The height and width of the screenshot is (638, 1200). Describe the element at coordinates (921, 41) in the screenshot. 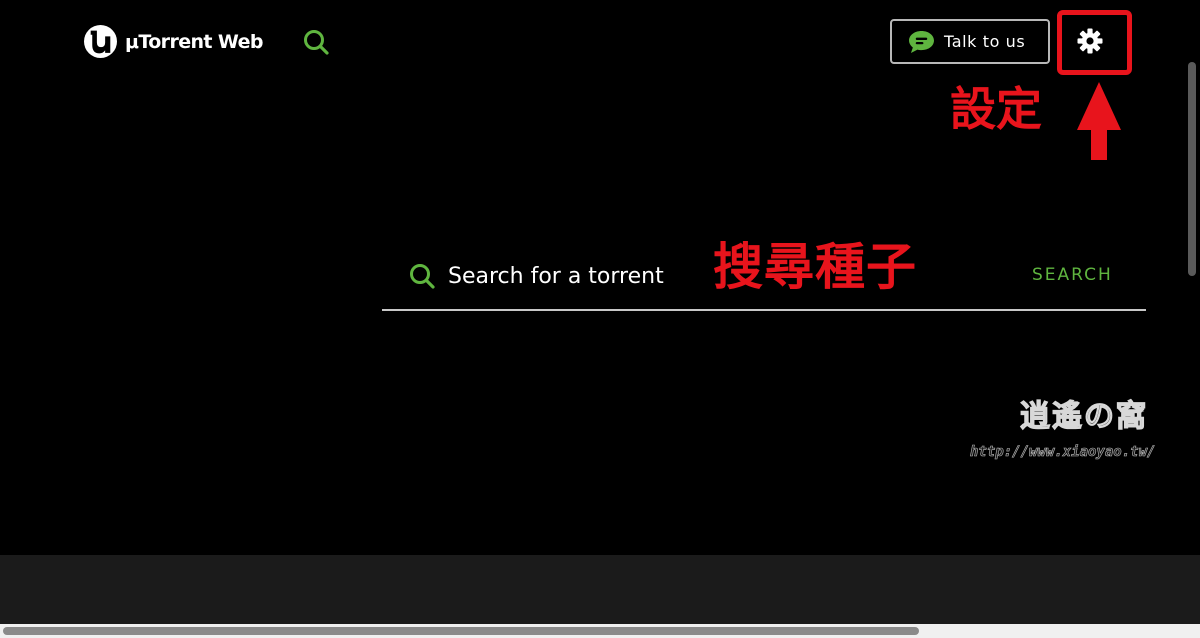

I see `chat-bubble-icon` at that location.